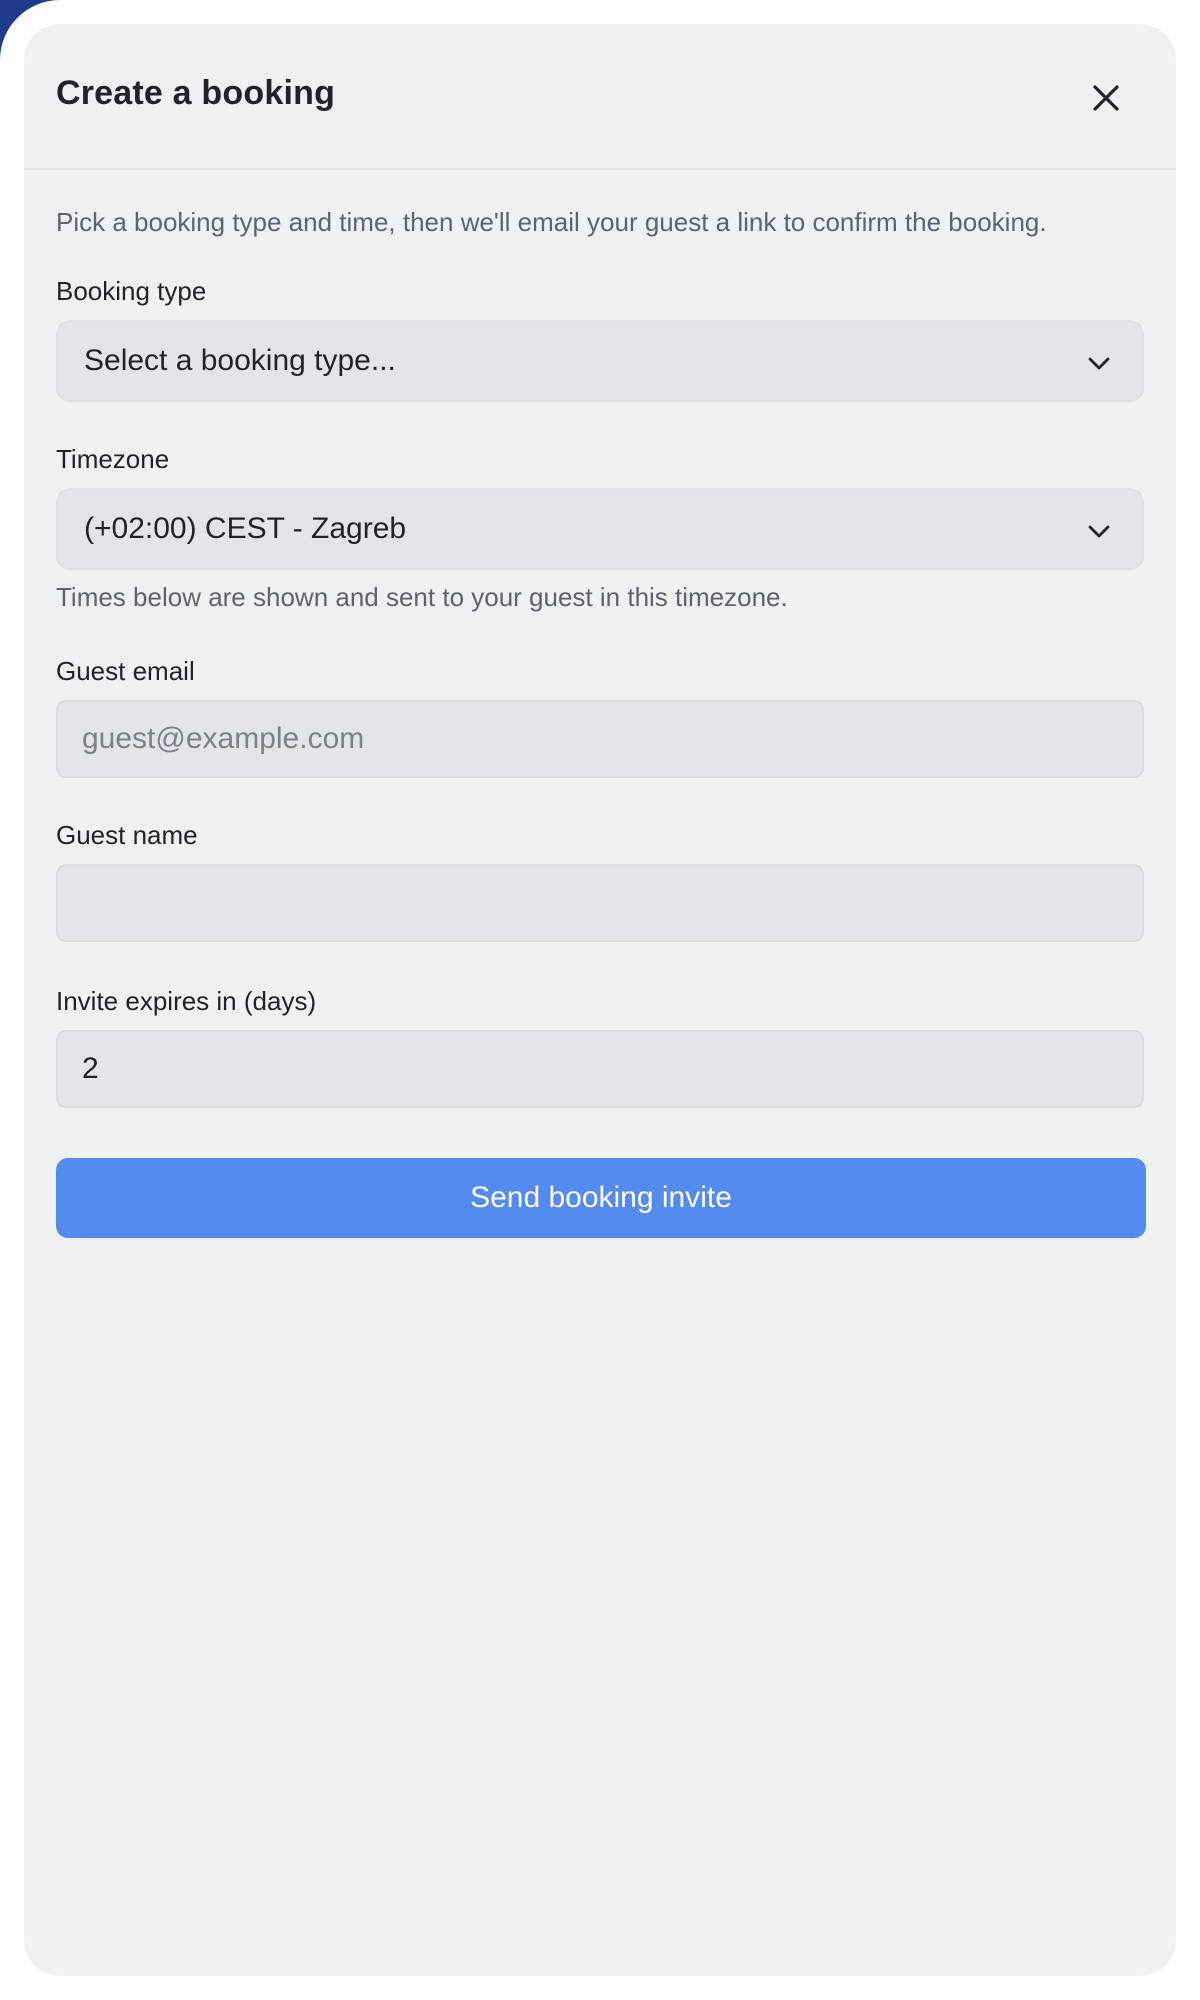 Image resolution: width=1200 pixels, height=2000 pixels. What do you see at coordinates (600, 1069) in the screenshot?
I see `invite-expires-field` at bounding box center [600, 1069].